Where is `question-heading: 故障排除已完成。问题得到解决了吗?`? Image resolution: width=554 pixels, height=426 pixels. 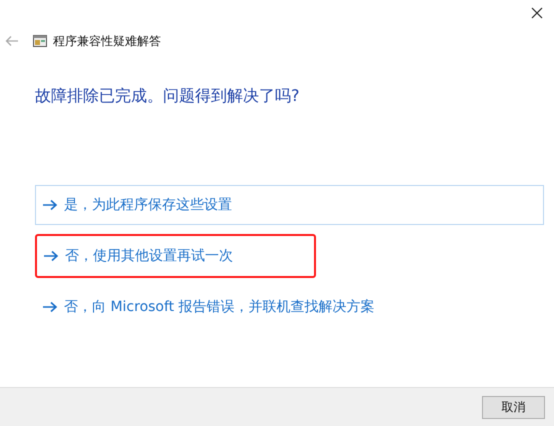
question-heading: 故障排除已完成。问题得到解决了吗? is located at coordinates (167, 96).